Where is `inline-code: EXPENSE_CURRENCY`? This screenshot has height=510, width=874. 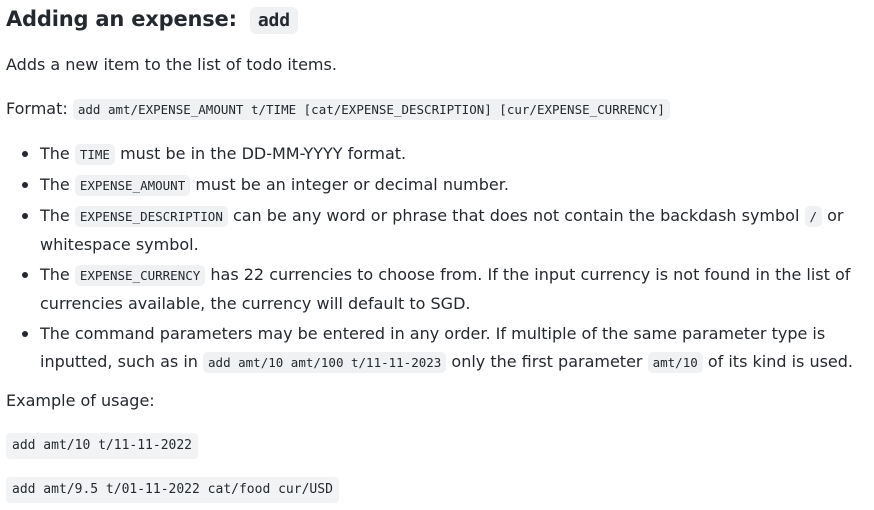 inline-code: EXPENSE_CURRENCY is located at coordinates (140, 275).